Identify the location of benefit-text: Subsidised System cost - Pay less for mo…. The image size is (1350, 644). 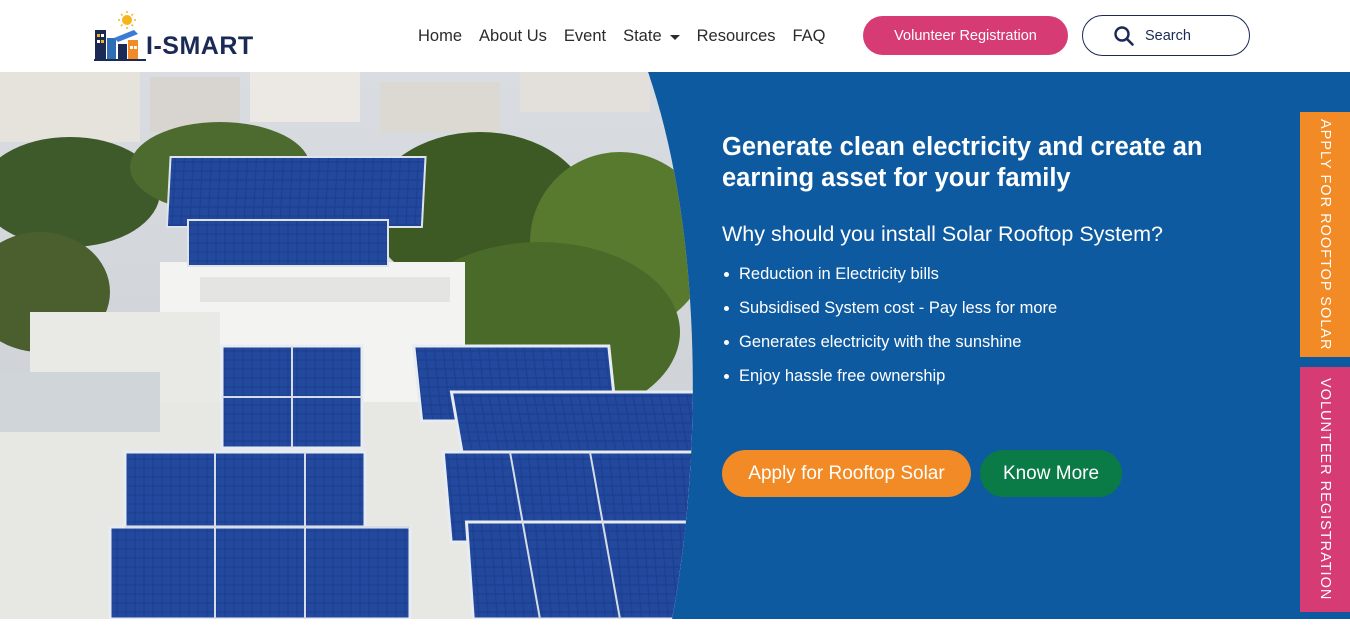
(898, 308).